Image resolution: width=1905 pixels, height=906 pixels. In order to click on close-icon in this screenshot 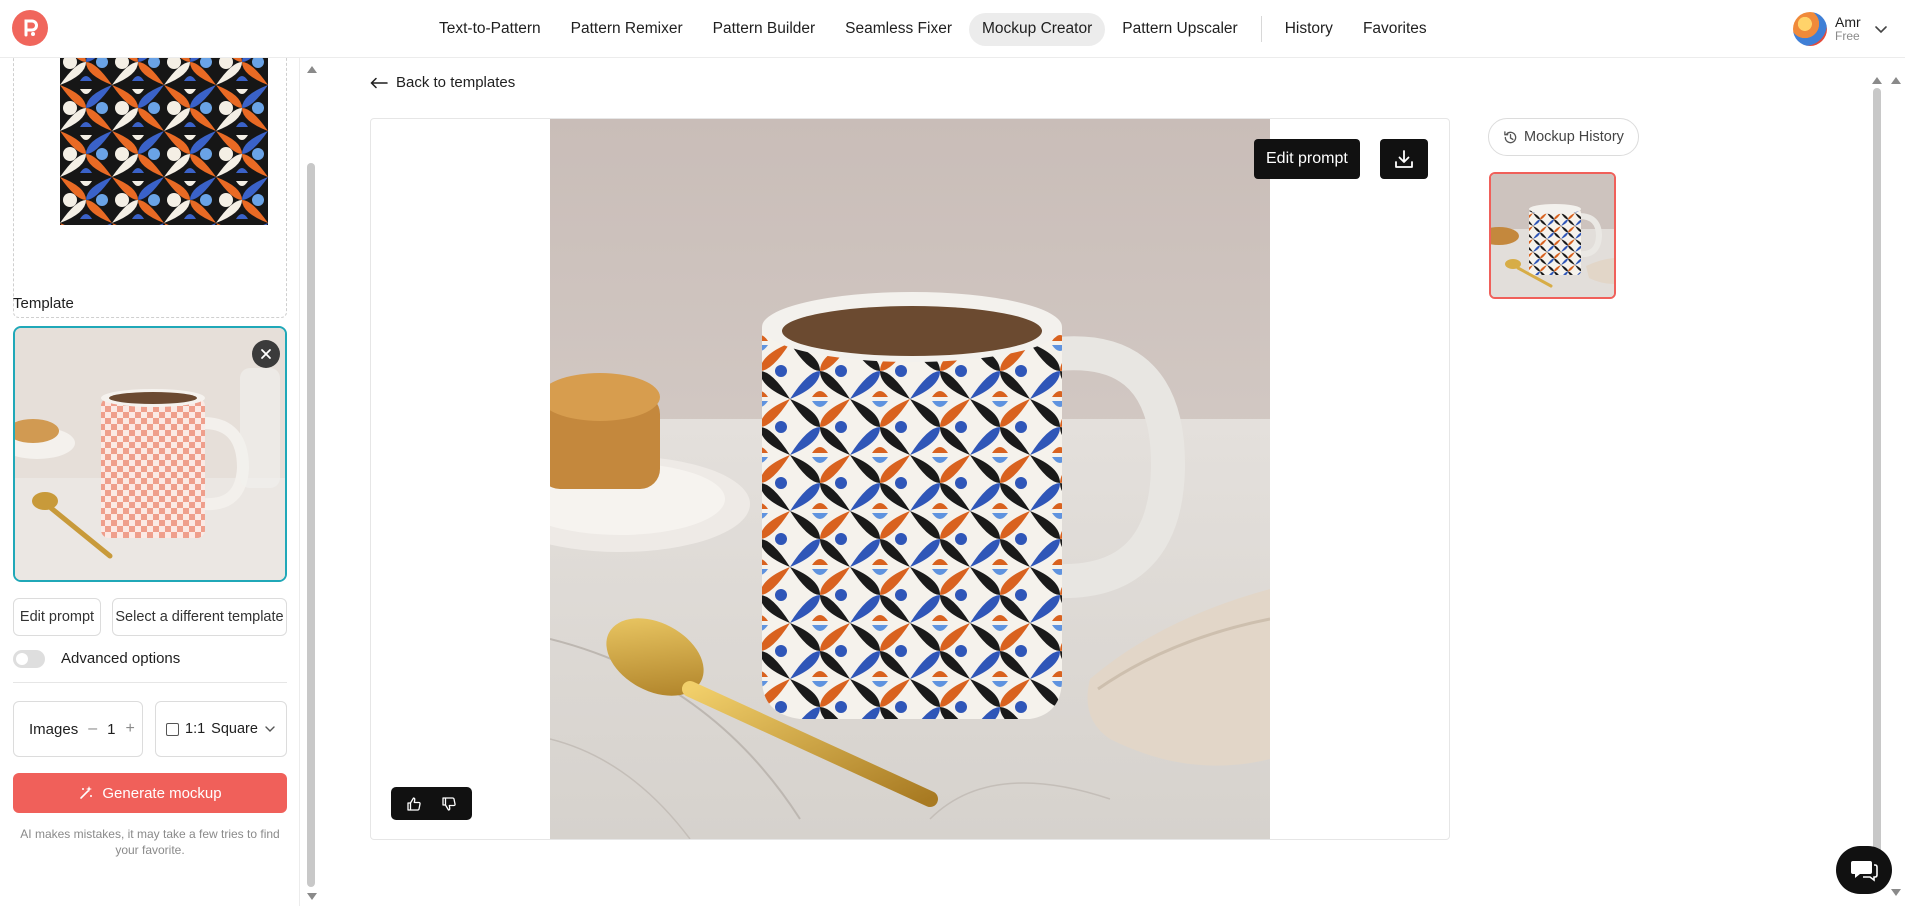, I will do `click(266, 354)`.